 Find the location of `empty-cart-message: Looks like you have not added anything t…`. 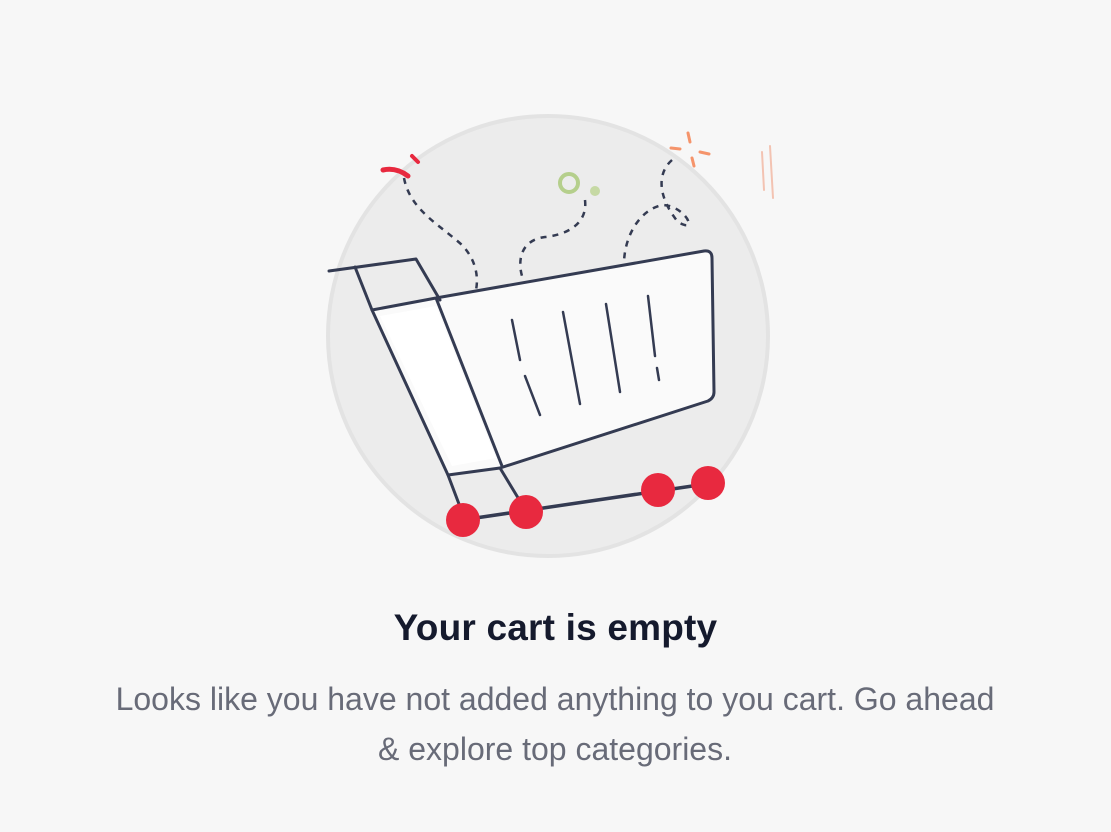

empty-cart-message: Looks like you have not added anything t… is located at coordinates (555, 724).